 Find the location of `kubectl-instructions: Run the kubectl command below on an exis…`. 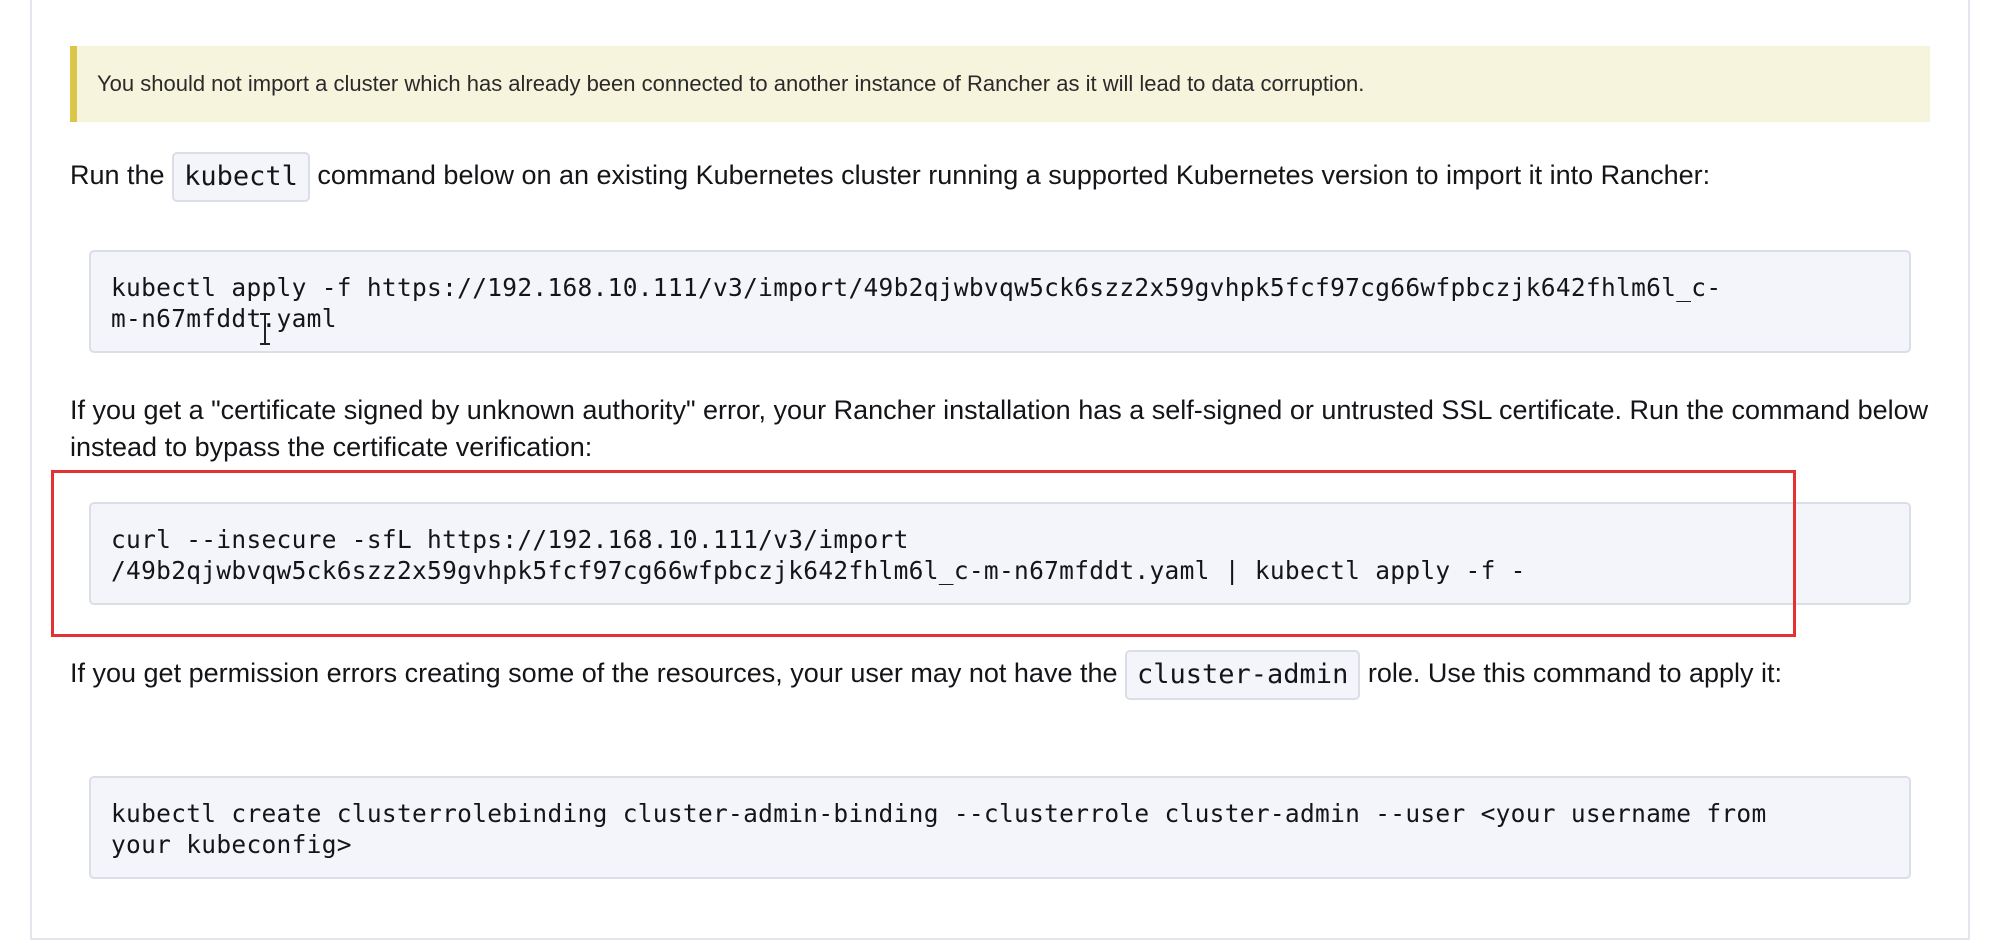

kubectl-instructions: Run the kubectl command below on an exis… is located at coordinates (1000, 177).